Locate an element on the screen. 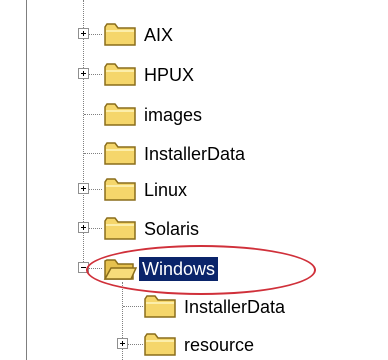 The width and height of the screenshot is (388, 360). tree-item-label: resource is located at coordinates (219, 345).